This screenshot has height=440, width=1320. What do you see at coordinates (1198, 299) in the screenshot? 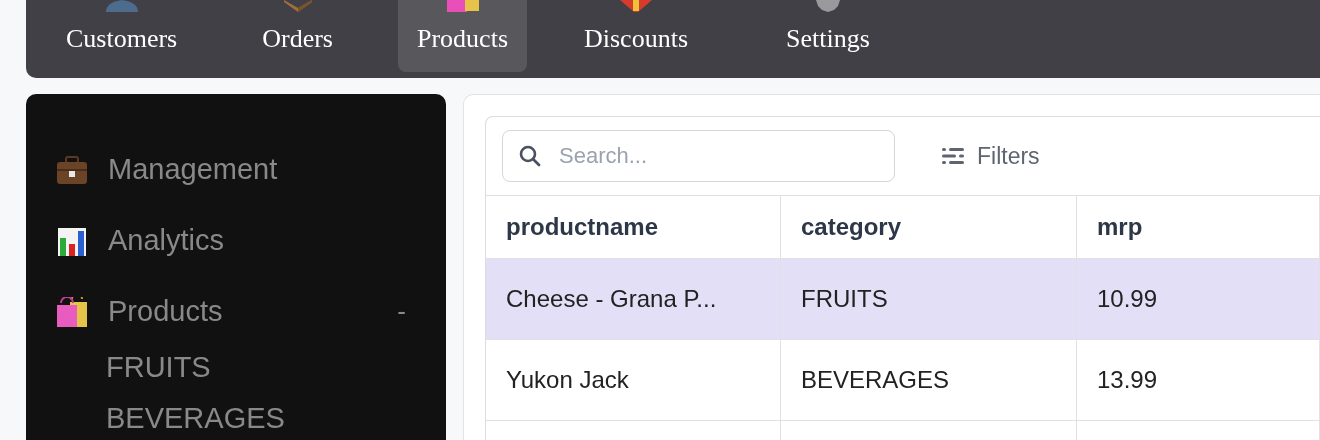
I see `table-cell: 10.99` at bounding box center [1198, 299].